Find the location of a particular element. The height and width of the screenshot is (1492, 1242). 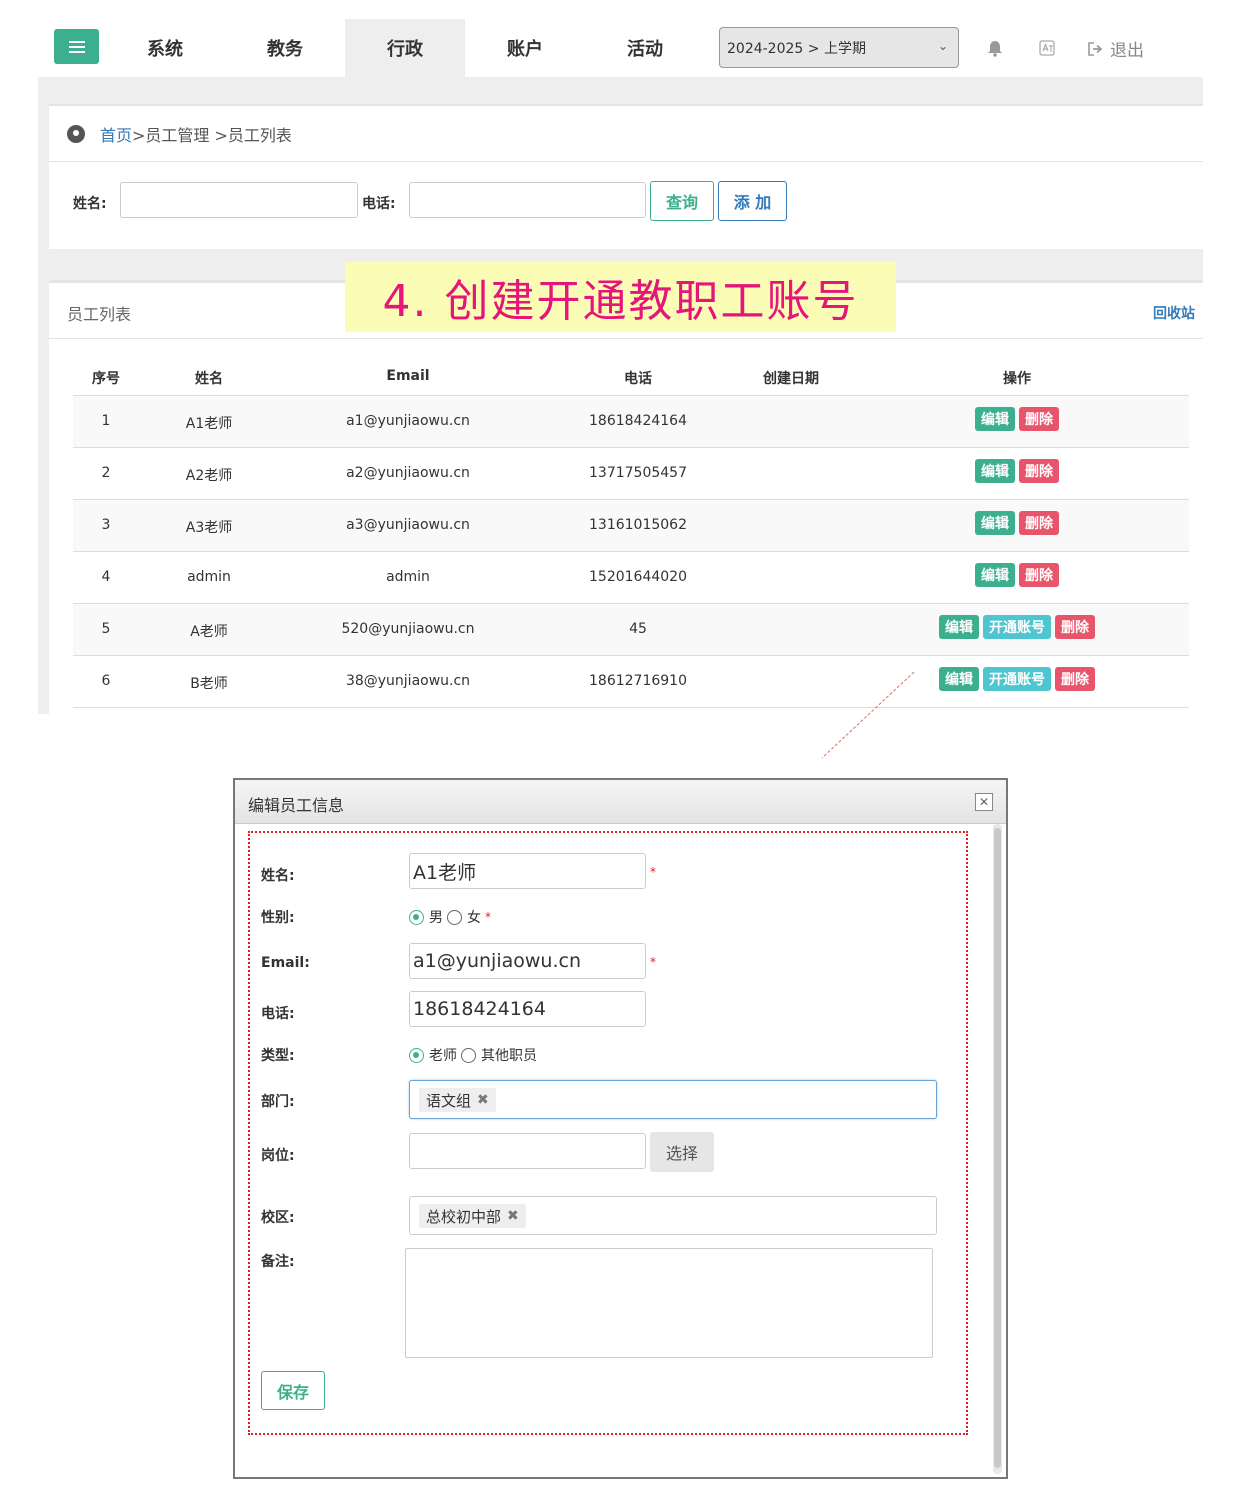

bell-icon is located at coordinates (995, 48).